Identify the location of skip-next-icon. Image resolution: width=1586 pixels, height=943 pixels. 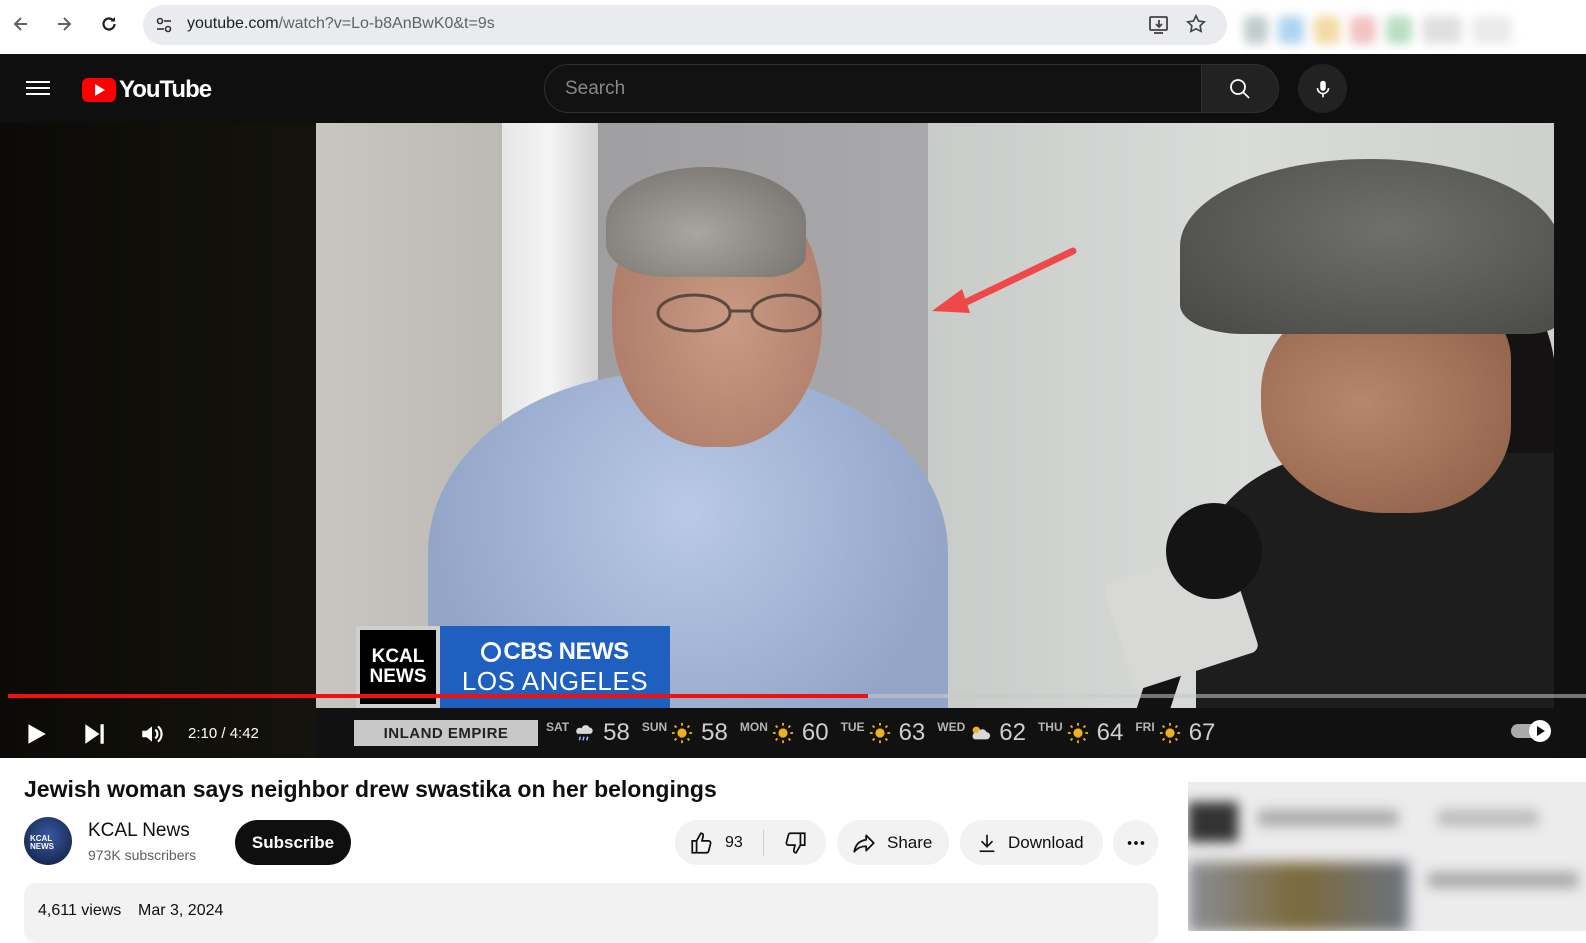
(94, 734).